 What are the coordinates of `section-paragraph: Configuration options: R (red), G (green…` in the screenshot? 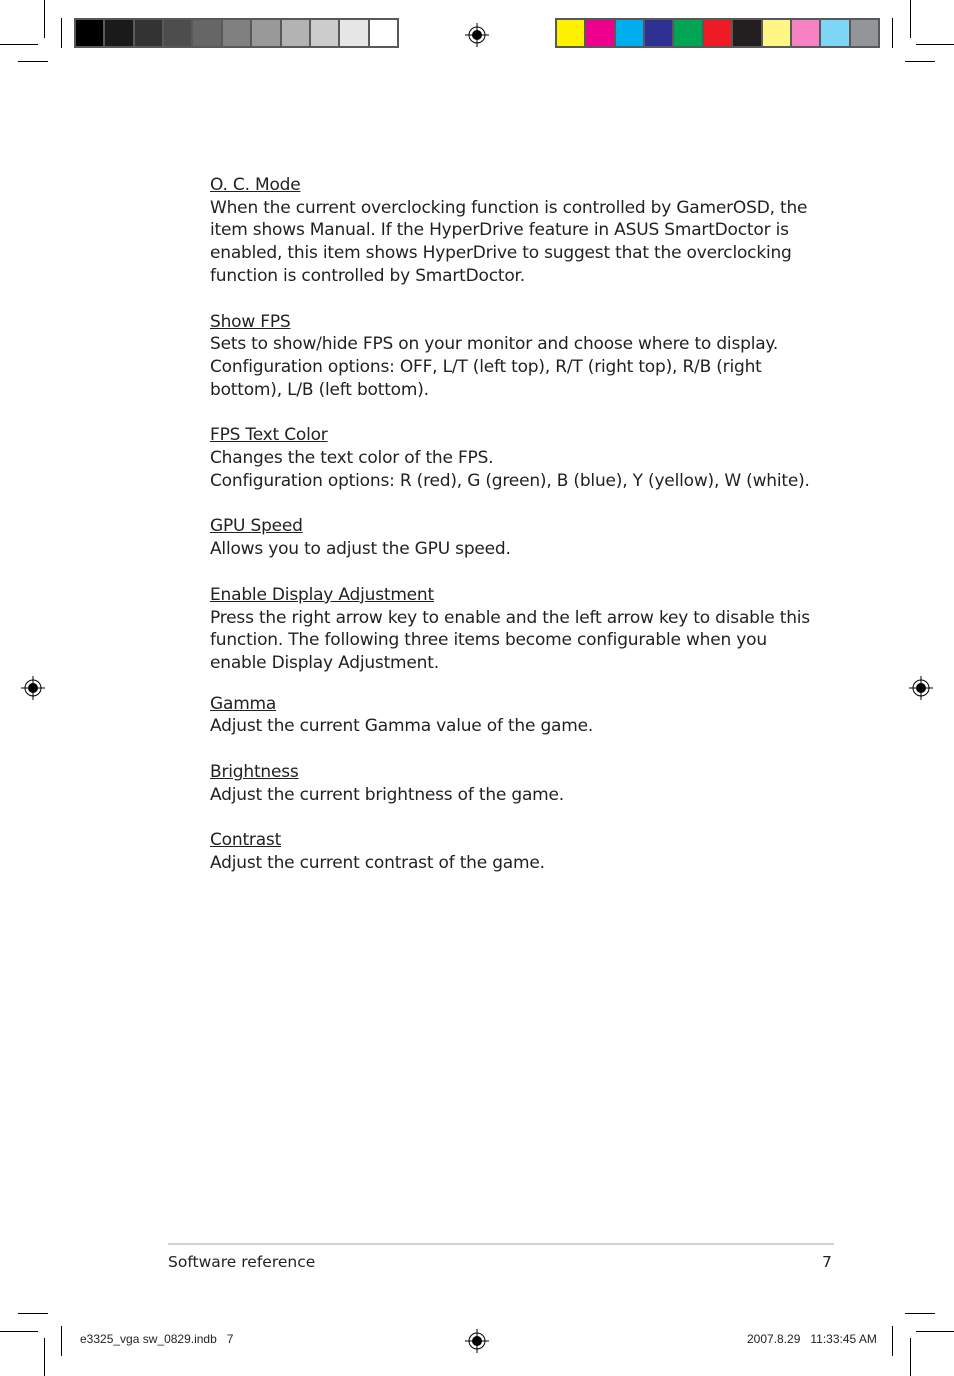 It's located at (510, 480).